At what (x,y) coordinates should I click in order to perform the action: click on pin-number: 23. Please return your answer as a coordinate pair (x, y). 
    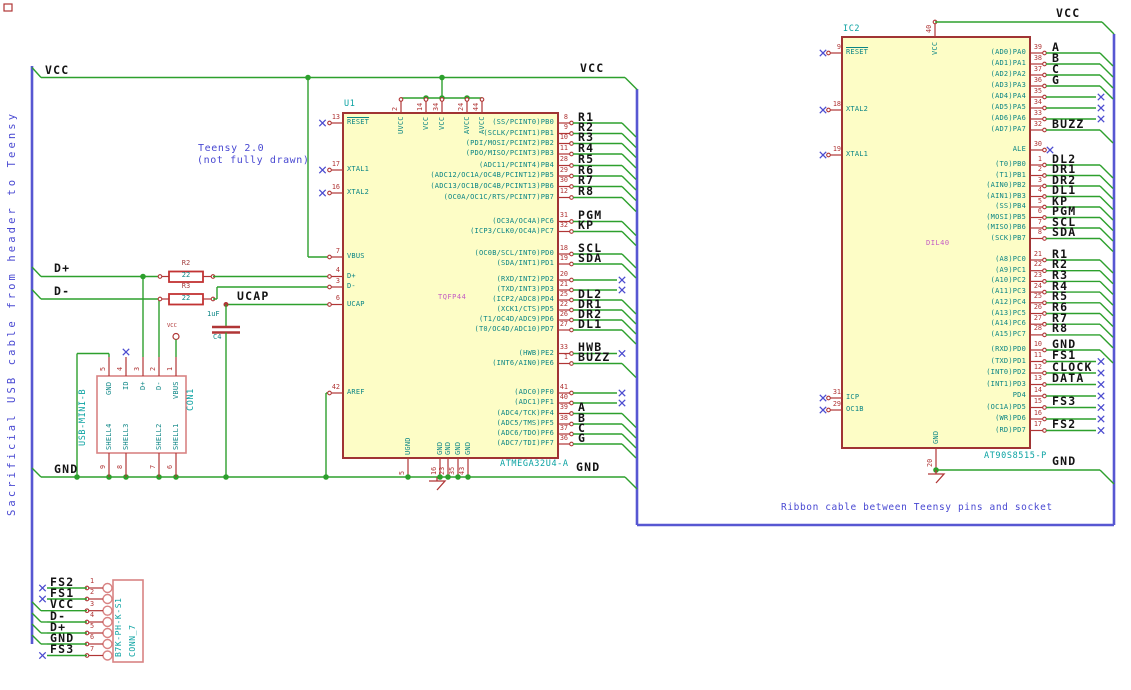
    Looking at the image, I should click on (442, 470).